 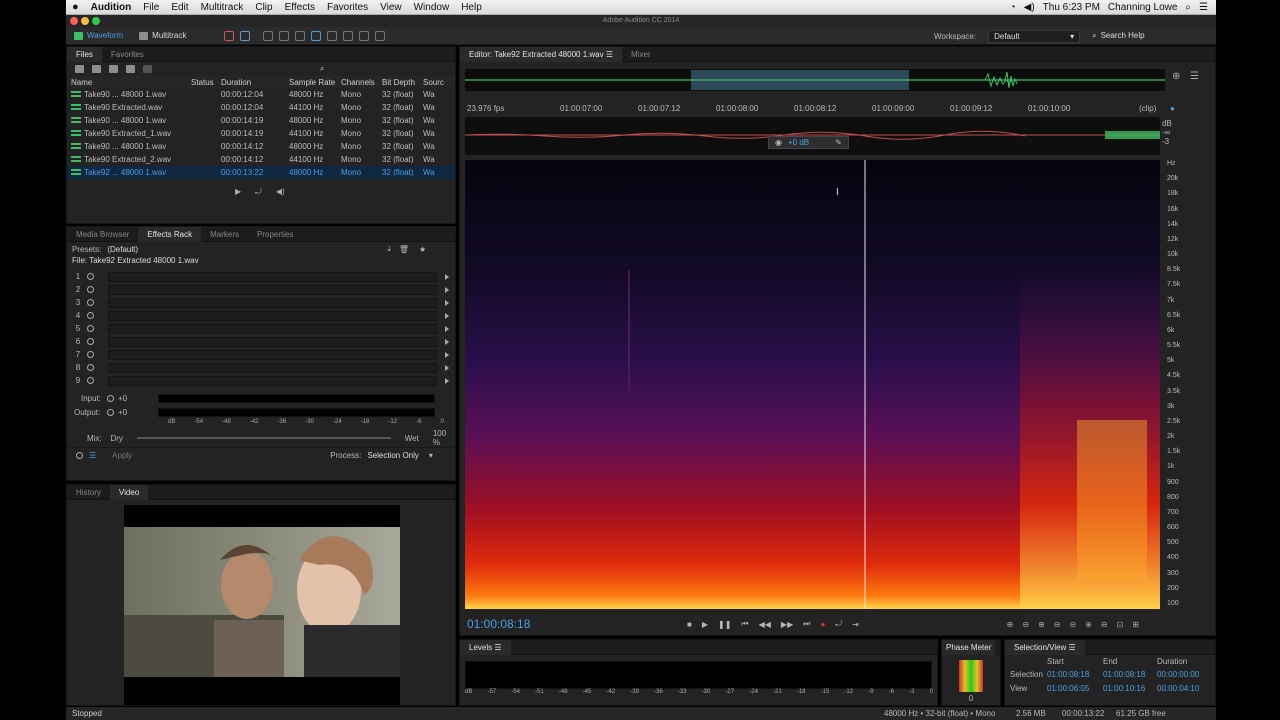 I want to click on menu-help: Help, so click(x=471, y=7).